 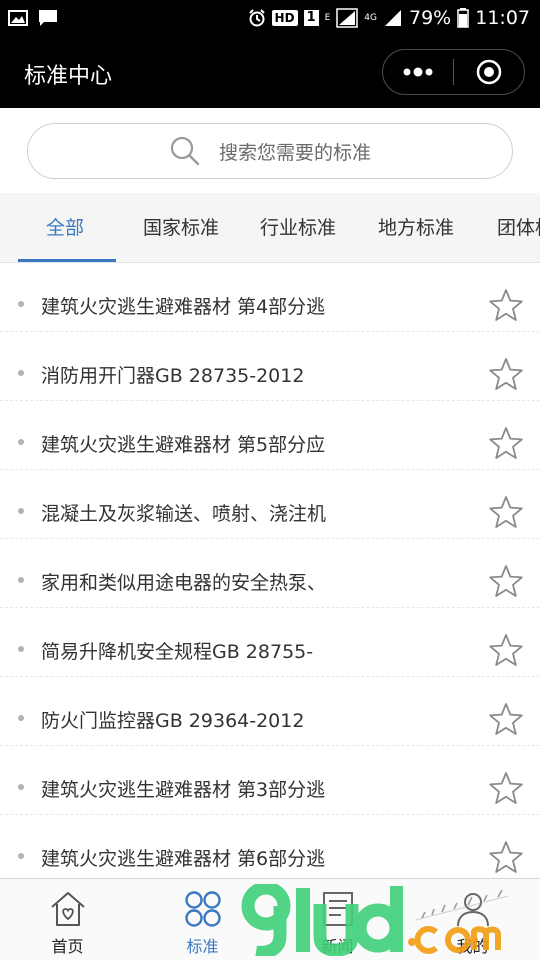 What do you see at coordinates (185, 151) in the screenshot?
I see `search-icon` at bounding box center [185, 151].